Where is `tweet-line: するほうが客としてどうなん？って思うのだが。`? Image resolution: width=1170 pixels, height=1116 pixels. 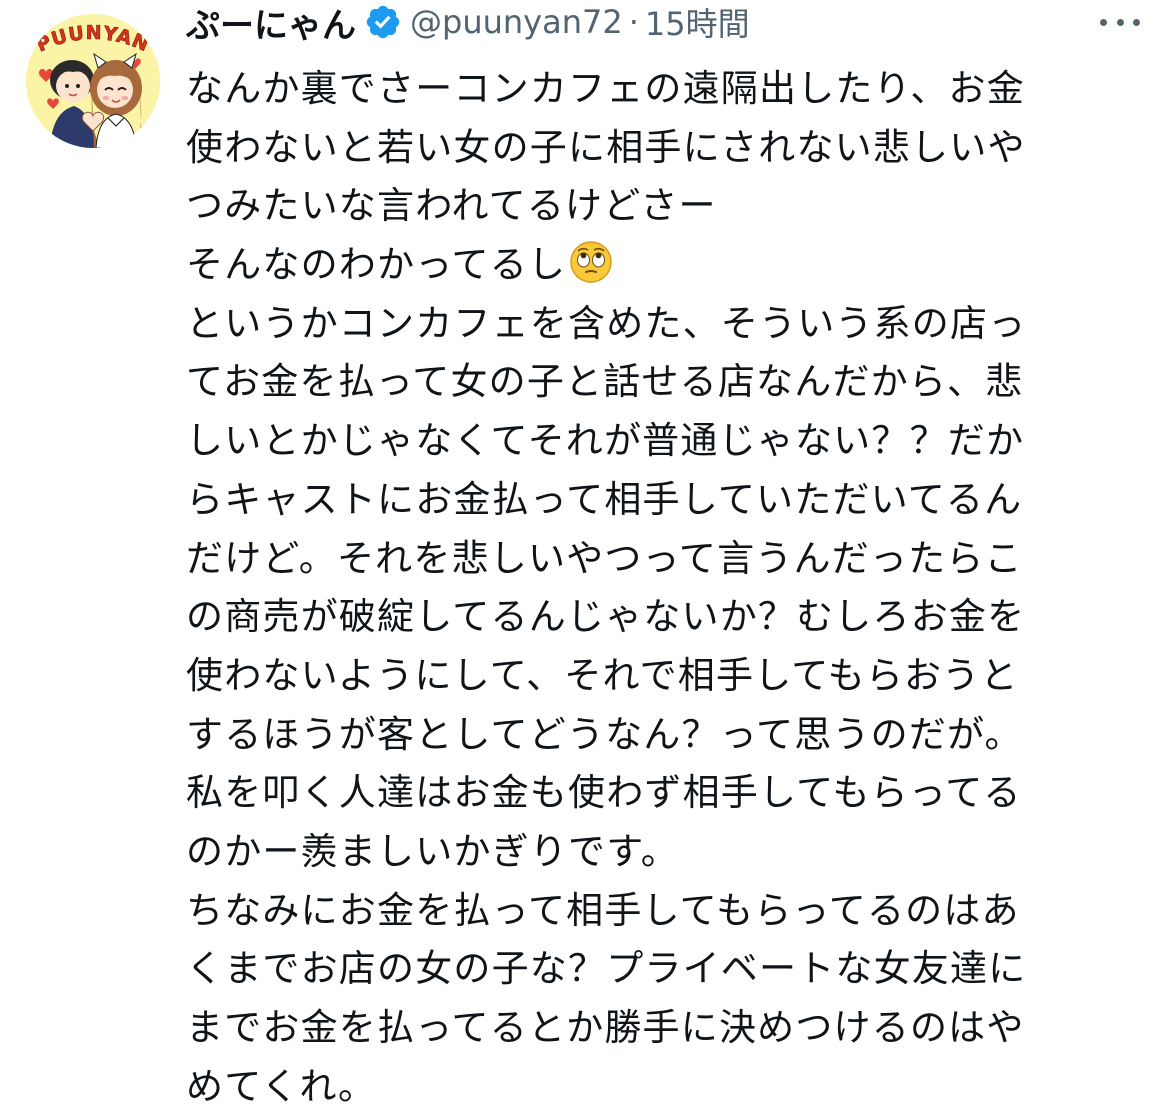
tweet-line: するほうが客としてどうなん？って思うのだが。 is located at coordinates (604, 734).